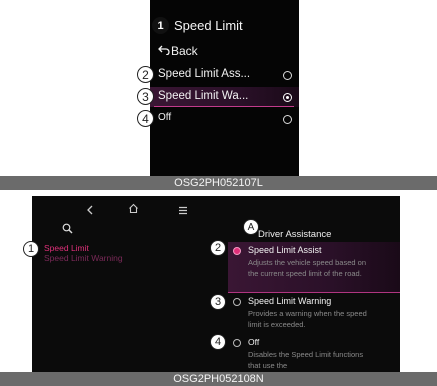  I want to click on left-item-speed-limit-warning: Speed Limit Warning, so click(83, 258).